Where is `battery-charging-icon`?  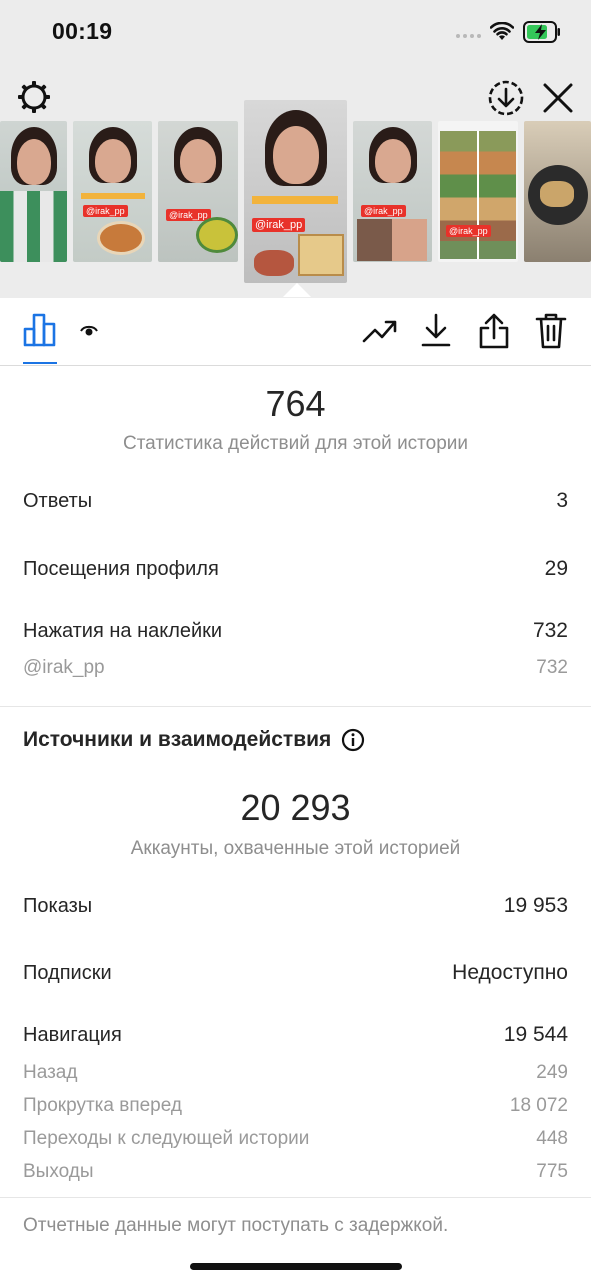
battery-charging-icon is located at coordinates (541, 32).